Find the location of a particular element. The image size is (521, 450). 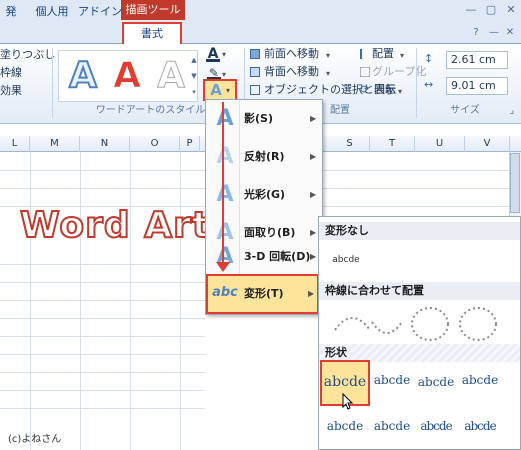

column-header: O is located at coordinates (155, 144).